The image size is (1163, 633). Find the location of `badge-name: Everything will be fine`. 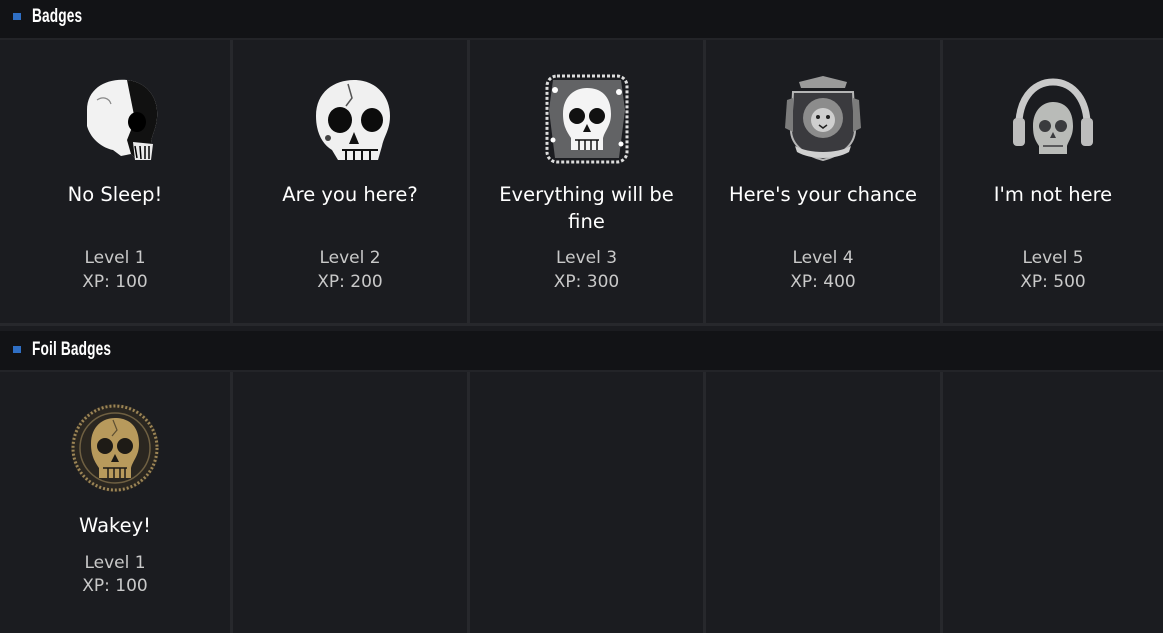

badge-name: Everything will be fine is located at coordinates (586, 208).